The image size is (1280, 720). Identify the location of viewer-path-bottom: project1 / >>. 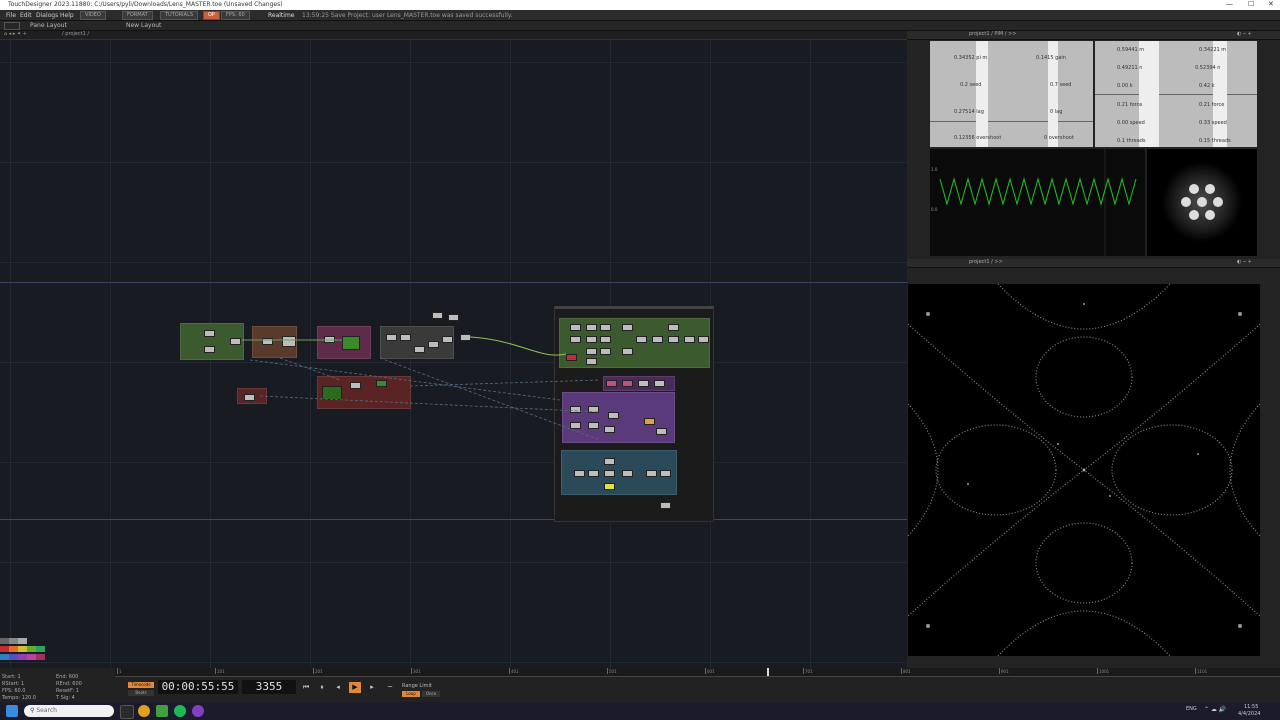
(986, 262).